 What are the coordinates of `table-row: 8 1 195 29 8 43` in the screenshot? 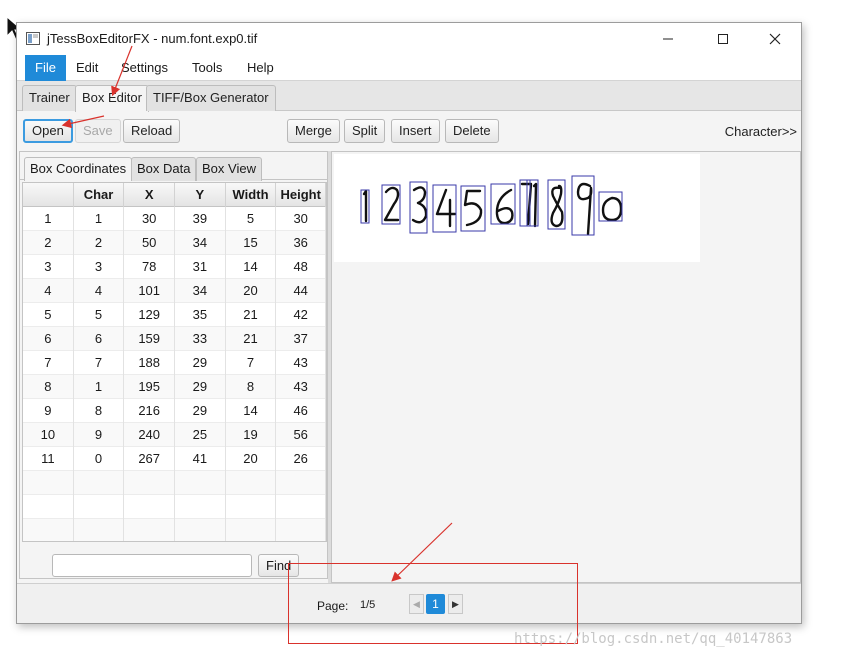 It's located at (174, 387).